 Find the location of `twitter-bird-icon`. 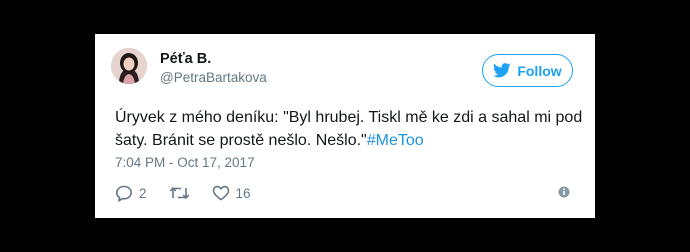

twitter-bird-icon is located at coordinates (502, 70).